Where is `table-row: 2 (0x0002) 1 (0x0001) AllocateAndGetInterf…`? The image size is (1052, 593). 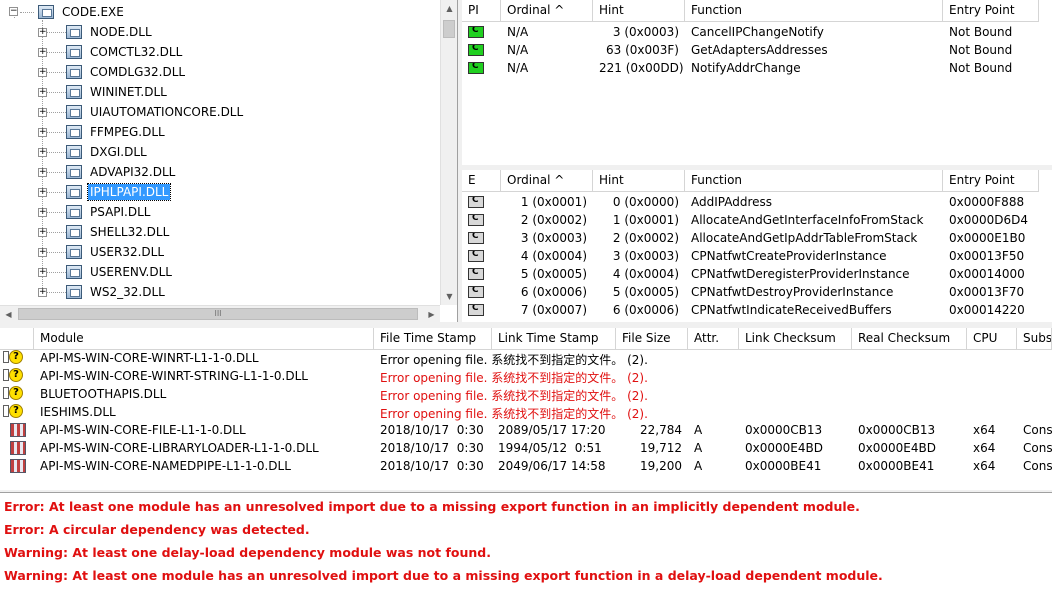 table-row: 2 (0x0002) 1 (0x0001) AllocateAndGetInterf… is located at coordinates (750, 221).